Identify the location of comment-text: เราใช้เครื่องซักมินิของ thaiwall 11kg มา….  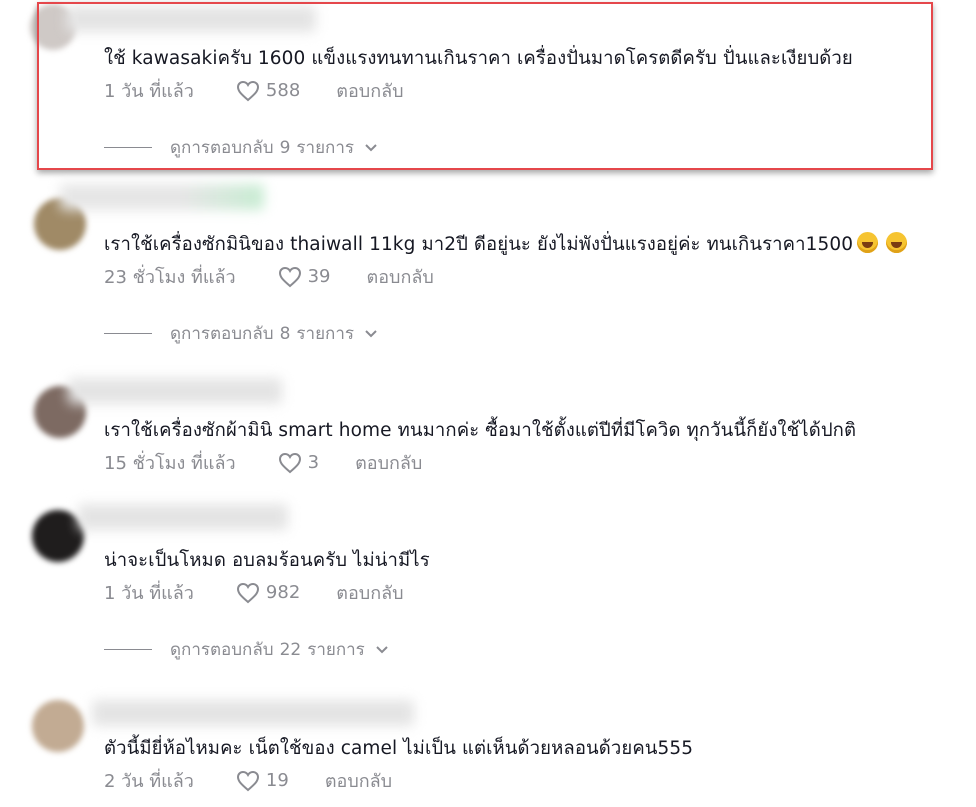
(506, 244).